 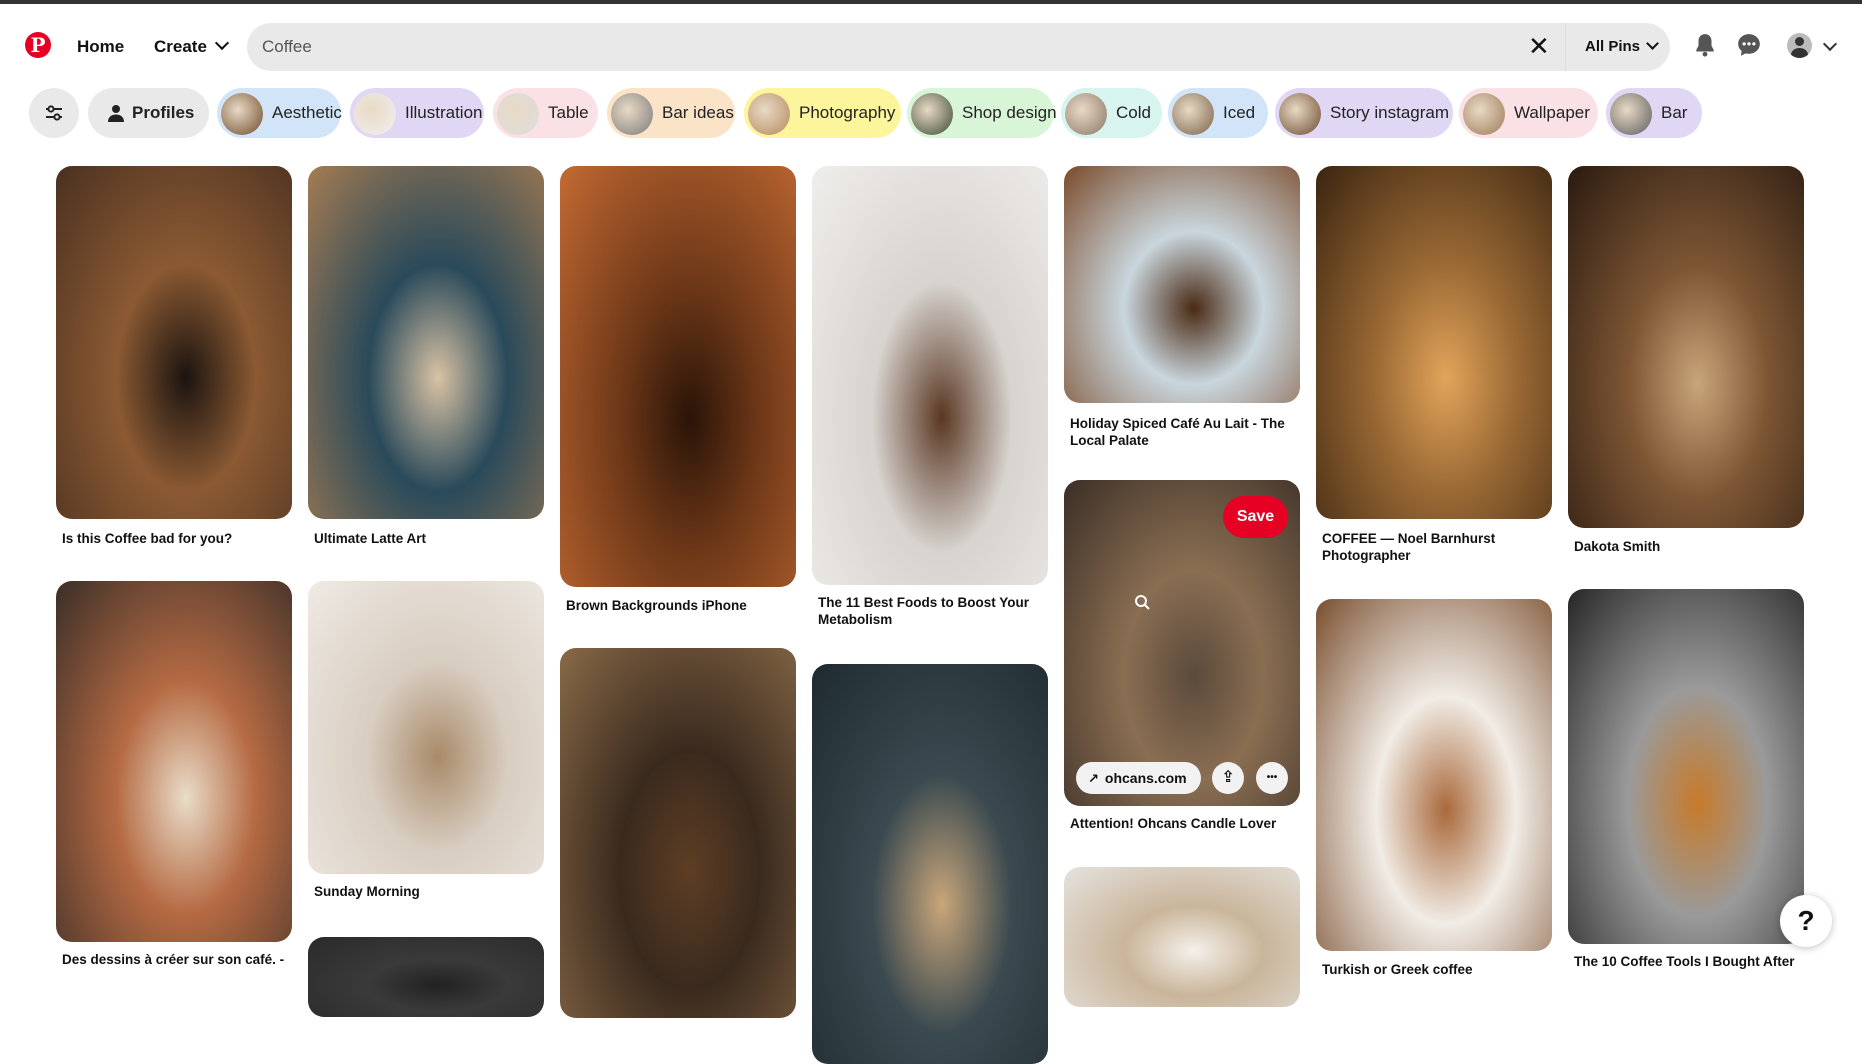 I want to click on avatar-body, so click(x=1799, y=53).